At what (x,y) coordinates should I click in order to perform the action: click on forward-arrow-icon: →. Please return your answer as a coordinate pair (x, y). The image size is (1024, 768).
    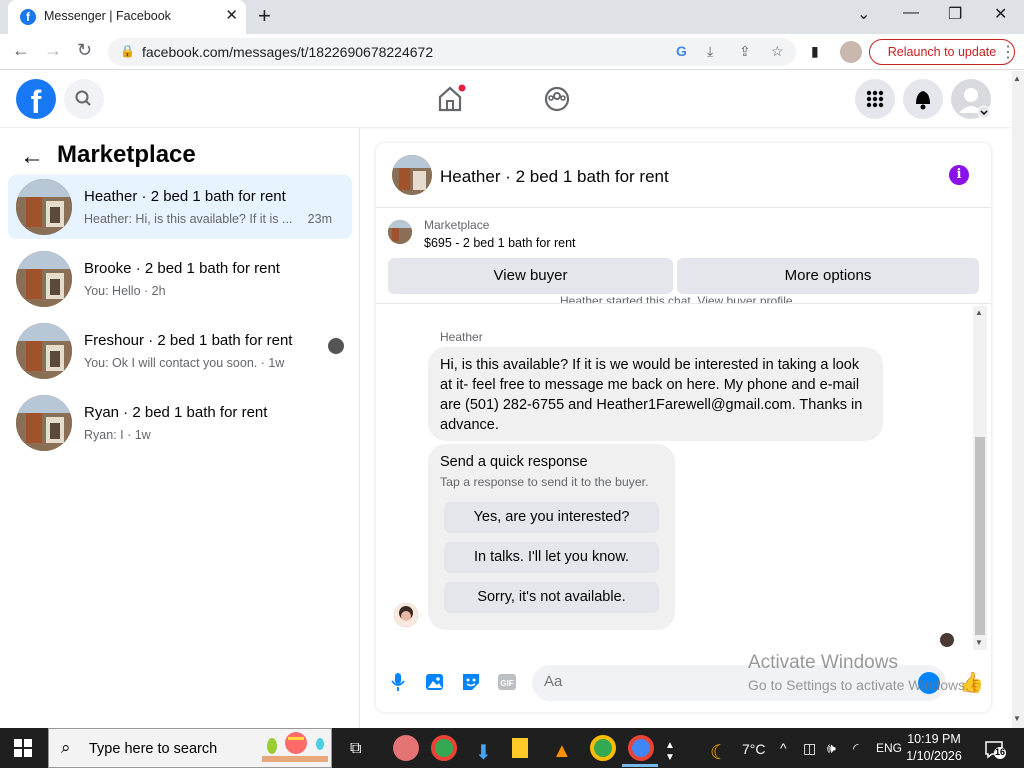
    Looking at the image, I should click on (53, 50).